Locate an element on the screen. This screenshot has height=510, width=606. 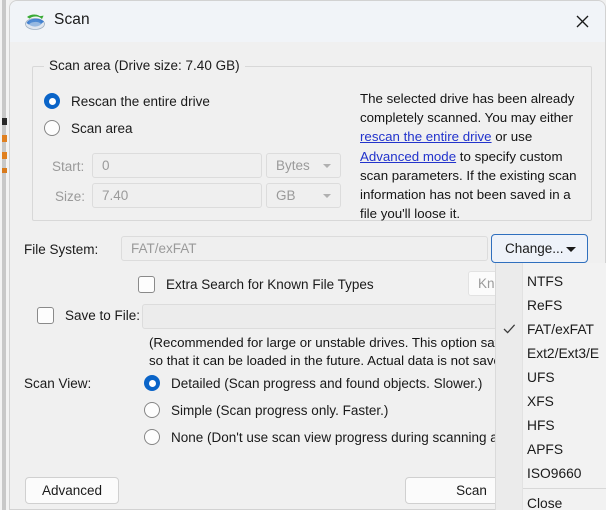
menu-item-label: Close is located at coordinates (545, 502).